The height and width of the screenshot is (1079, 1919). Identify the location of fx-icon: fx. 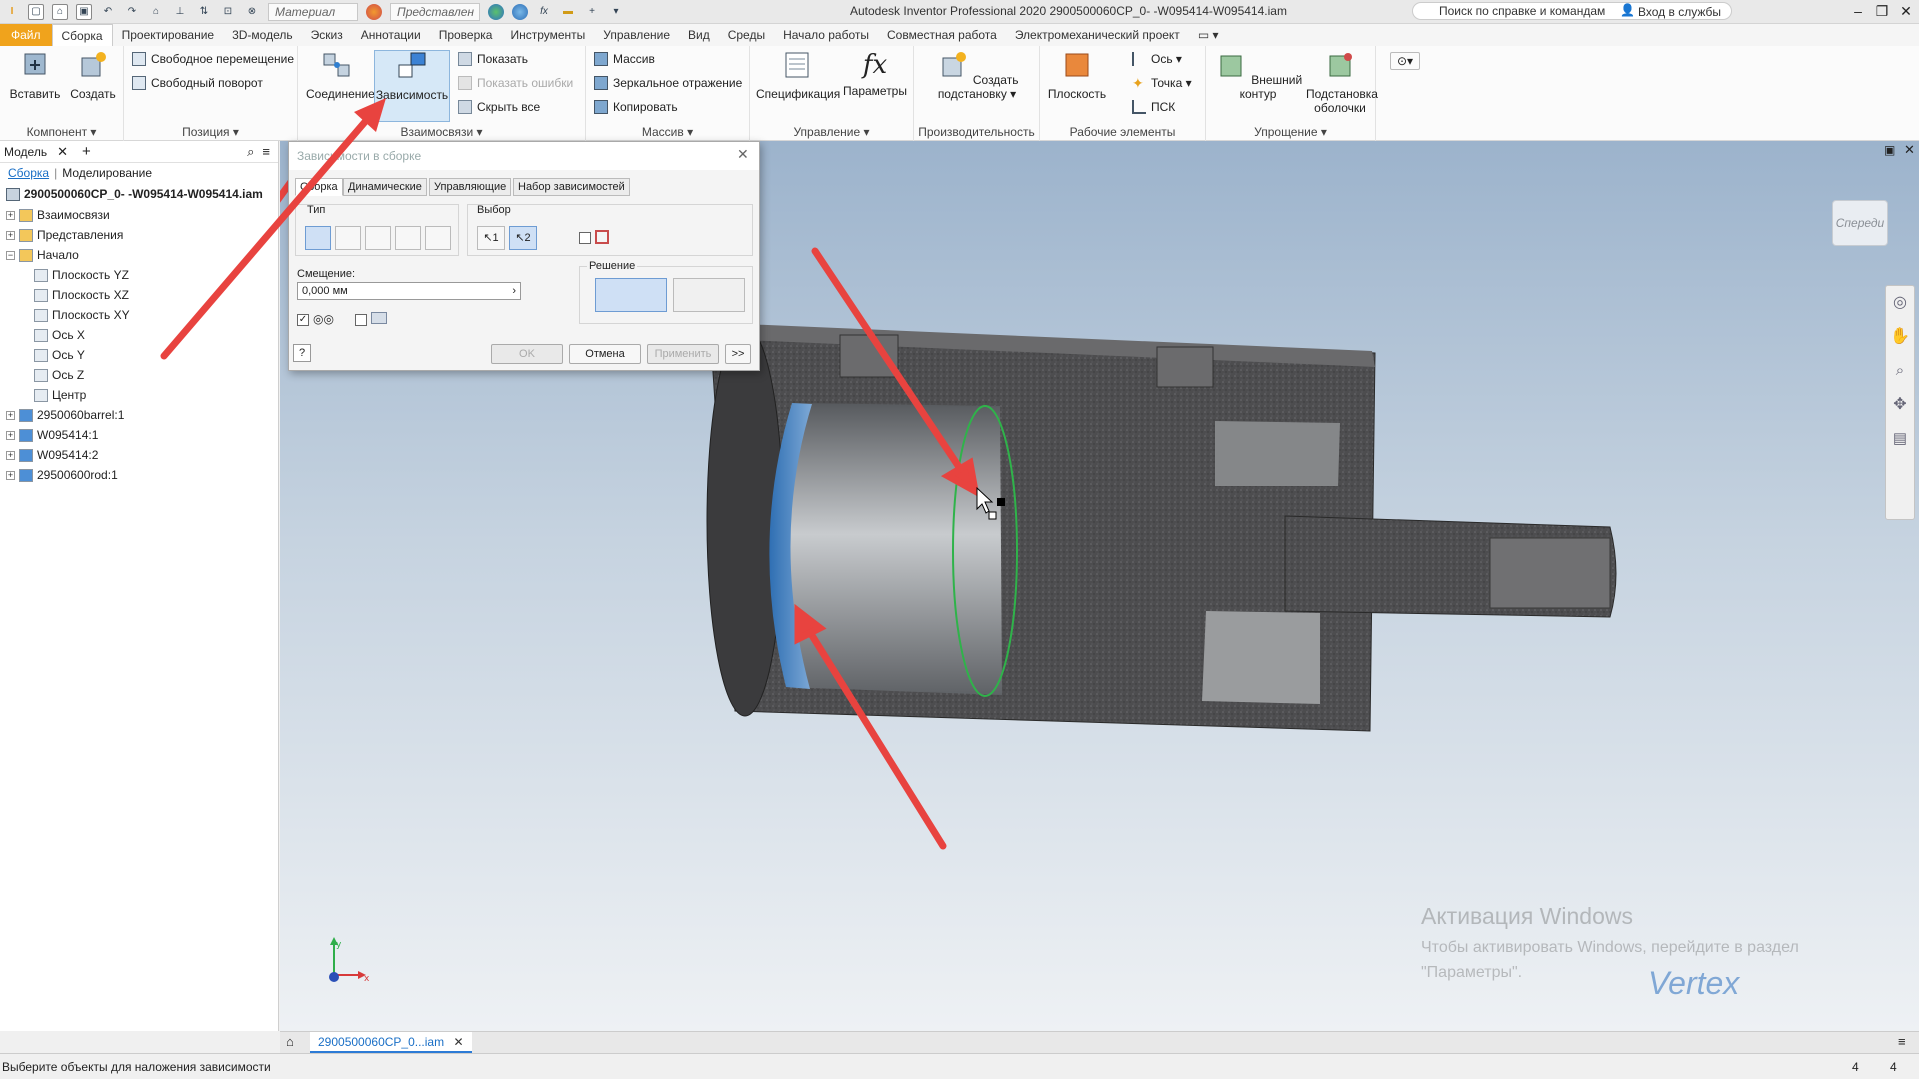
(544, 12).